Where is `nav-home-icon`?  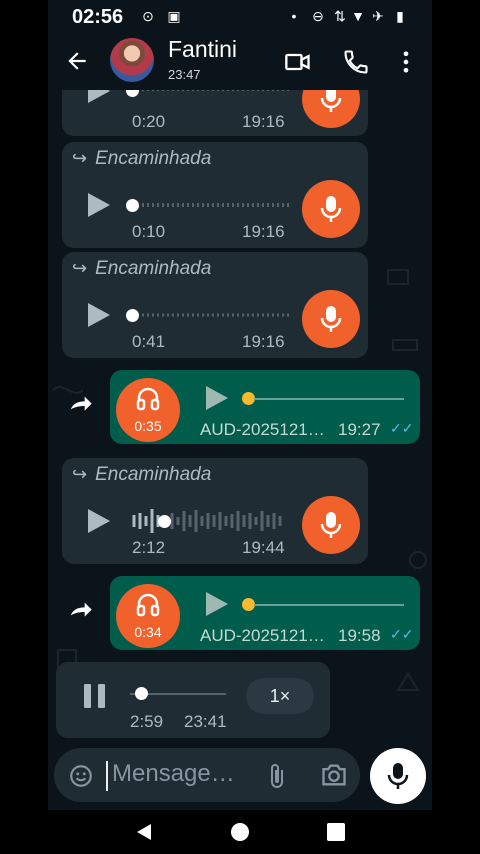
nav-home-icon is located at coordinates (240, 832).